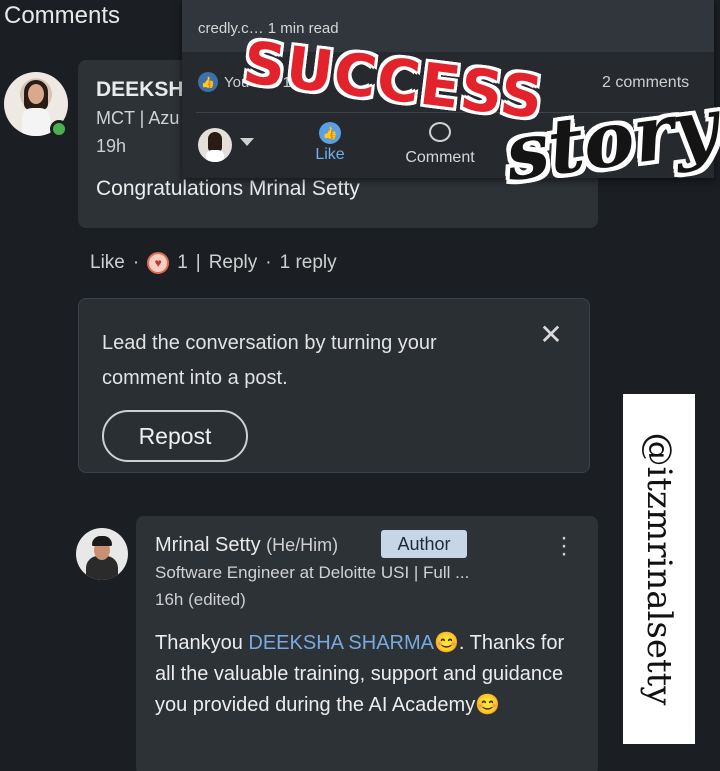 The image size is (720, 771). What do you see at coordinates (59, 129) in the screenshot?
I see `online-status-icon` at bounding box center [59, 129].